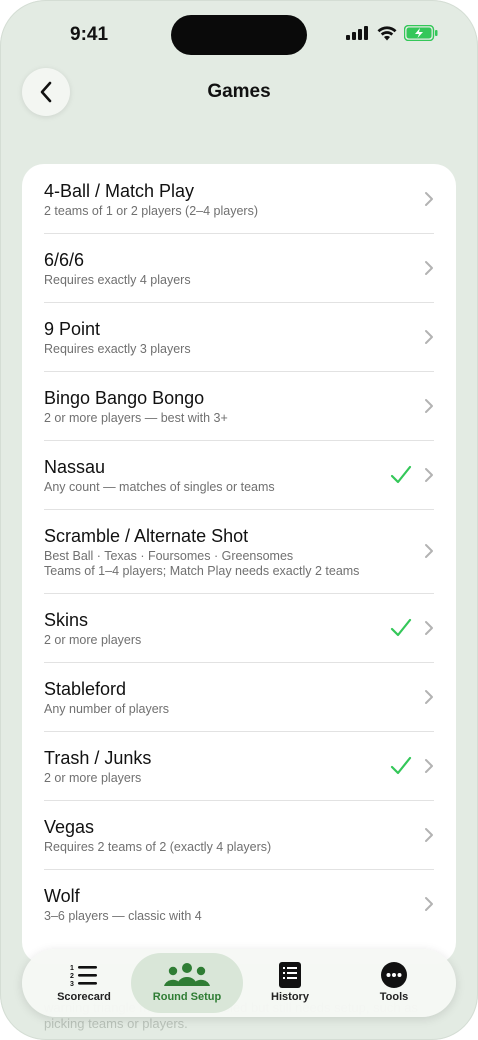 This screenshot has width=478, height=1040. I want to click on game-subtitle: 2 teams of 1 or 2 players (2–4 players), so click(151, 211).